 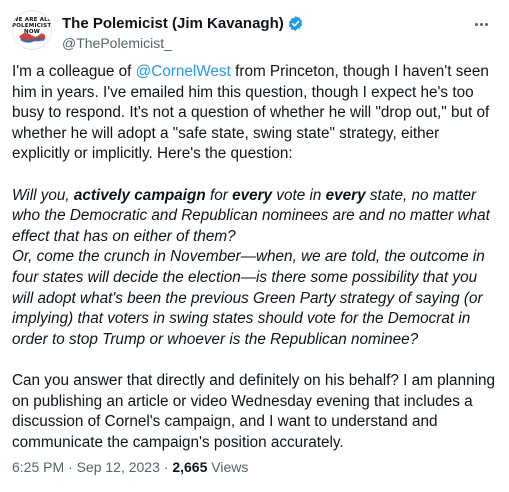 What do you see at coordinates (117, 43) in the screenshot?
I see `author-handle: @ThePolemicist_` at bounding box center [117, 43].